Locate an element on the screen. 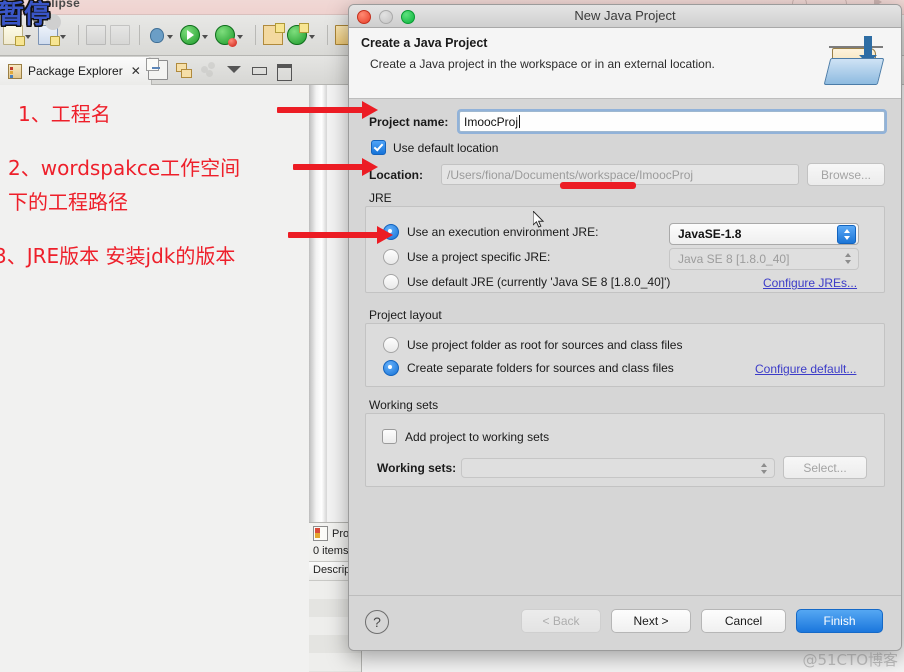 The image size is (904, 672). dialog-titlebar: New Java Project is located at coordinates (625, 16).